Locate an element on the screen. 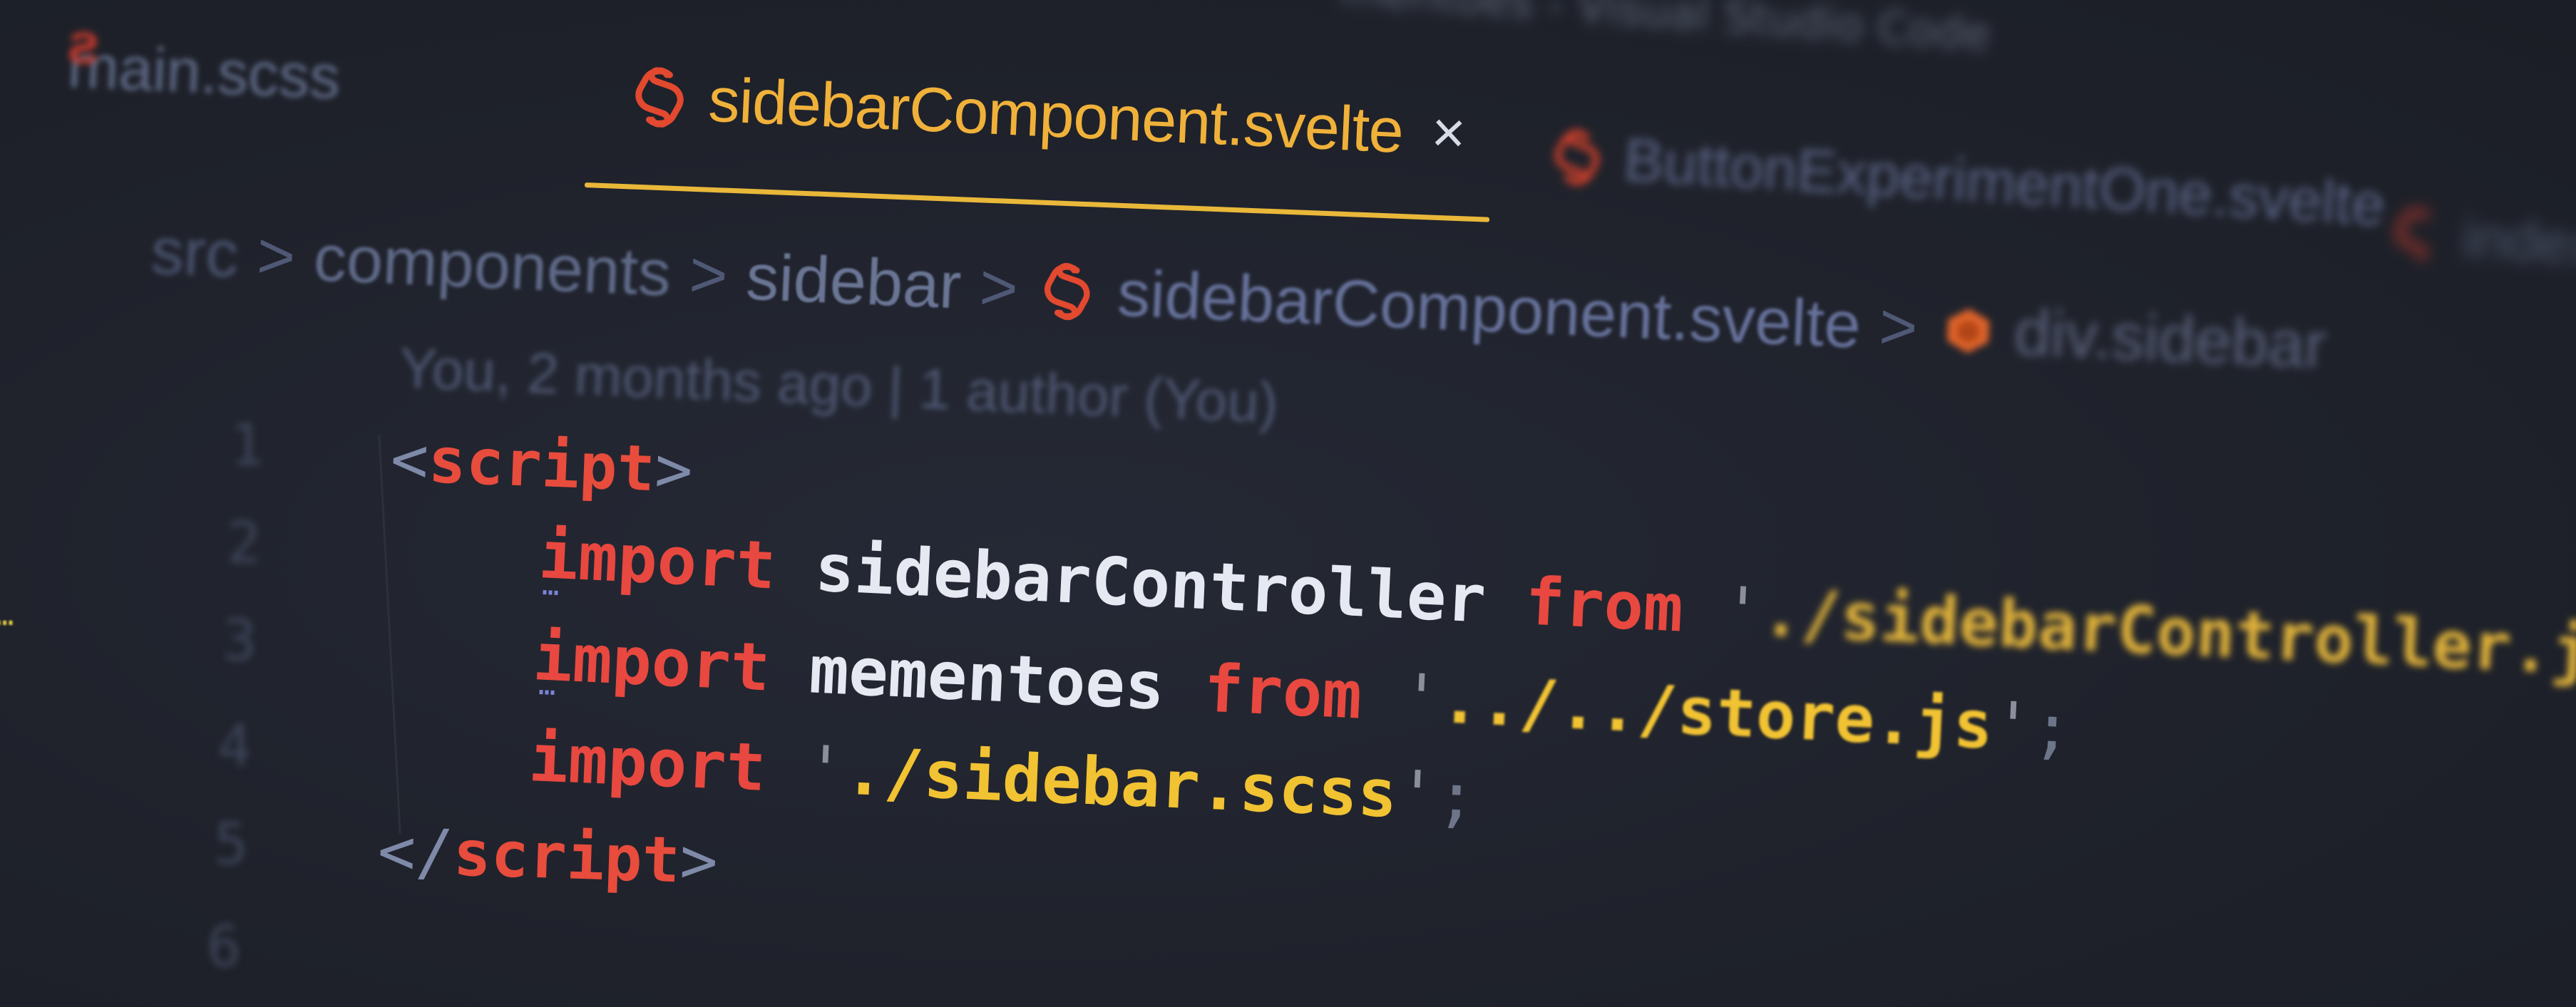  active-tab-indicator is located at coordinates (1037, 202).